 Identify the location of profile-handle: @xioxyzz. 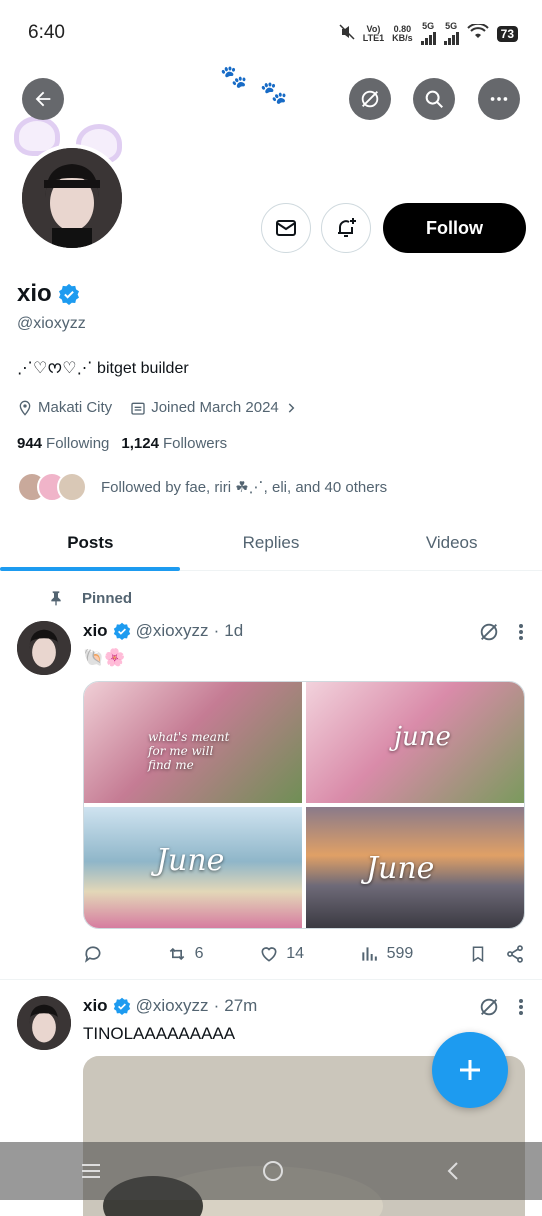
(51, 323).